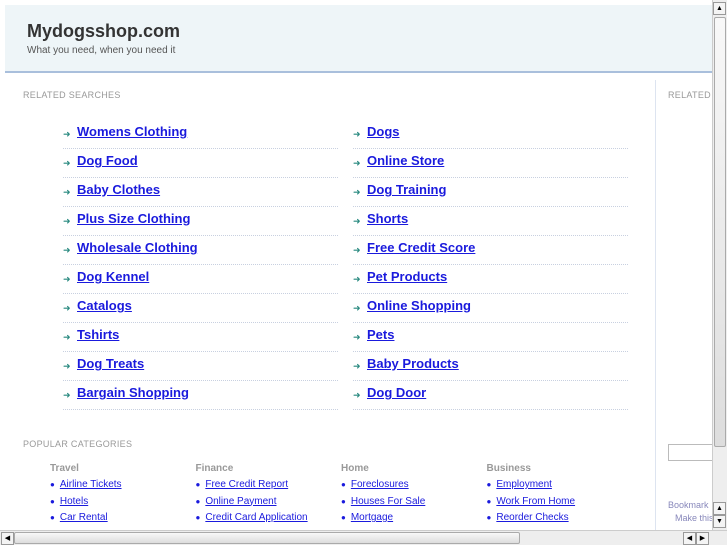 Image resolution: width=727 pixels, height=545 pixels. I want to click on related-search-link: Wholesale Clothing, so click(137, 247).